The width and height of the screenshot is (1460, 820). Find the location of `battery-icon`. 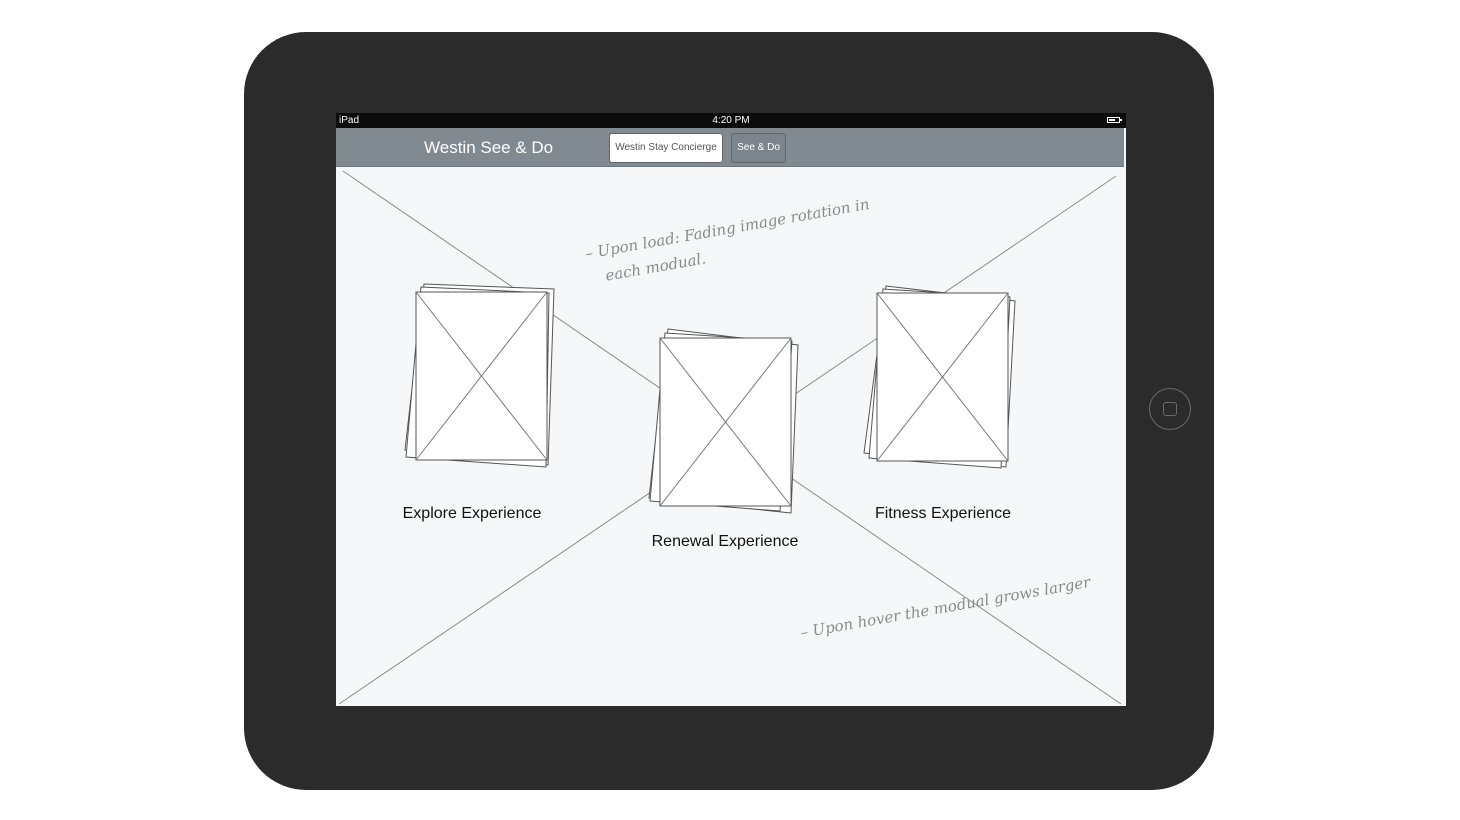

battery-icon is located at coordinates (1114, 120).